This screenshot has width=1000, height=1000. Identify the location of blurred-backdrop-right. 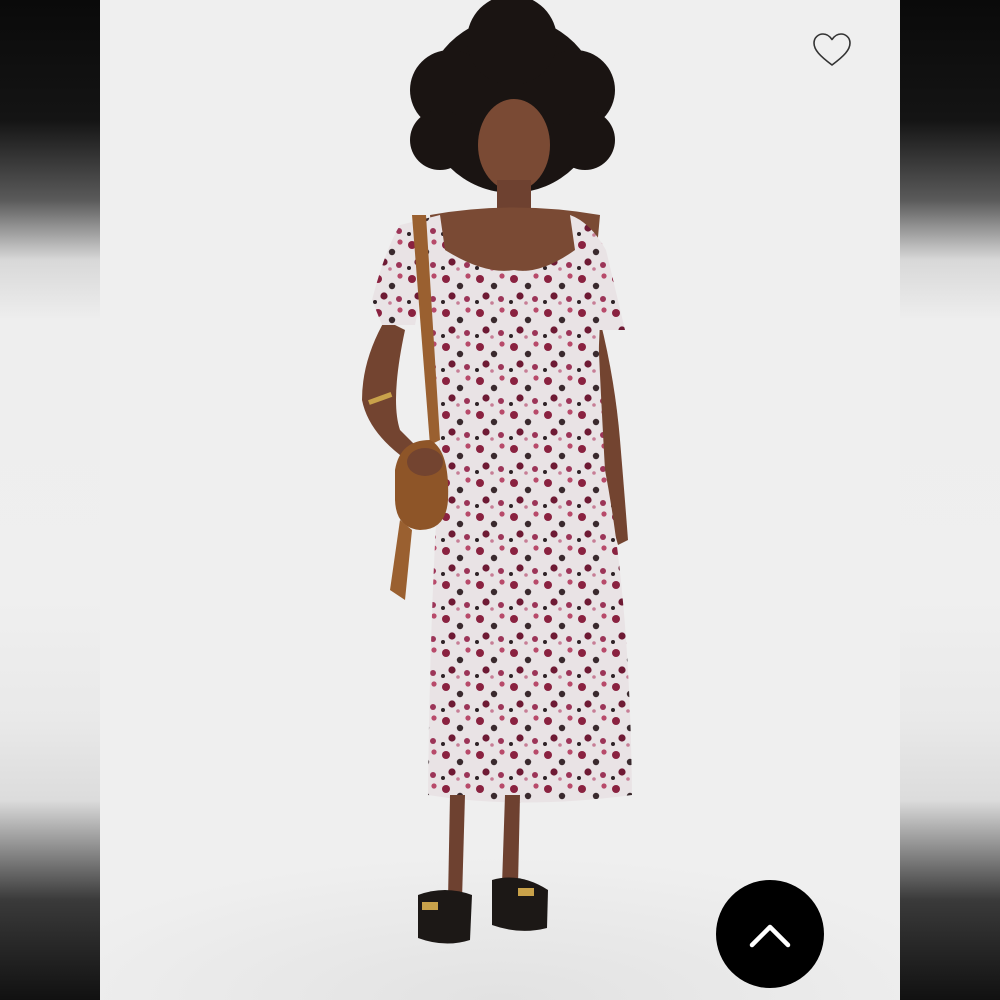
(950, 500).